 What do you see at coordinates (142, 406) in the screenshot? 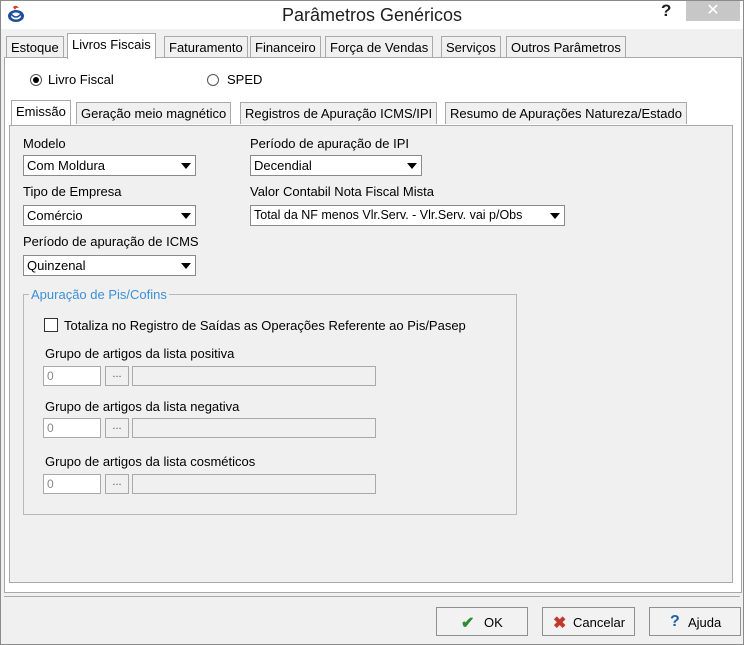
I see `grupo-negativa-label: Grupo de artigos da lista negativa` at bounding box center [142, 406].